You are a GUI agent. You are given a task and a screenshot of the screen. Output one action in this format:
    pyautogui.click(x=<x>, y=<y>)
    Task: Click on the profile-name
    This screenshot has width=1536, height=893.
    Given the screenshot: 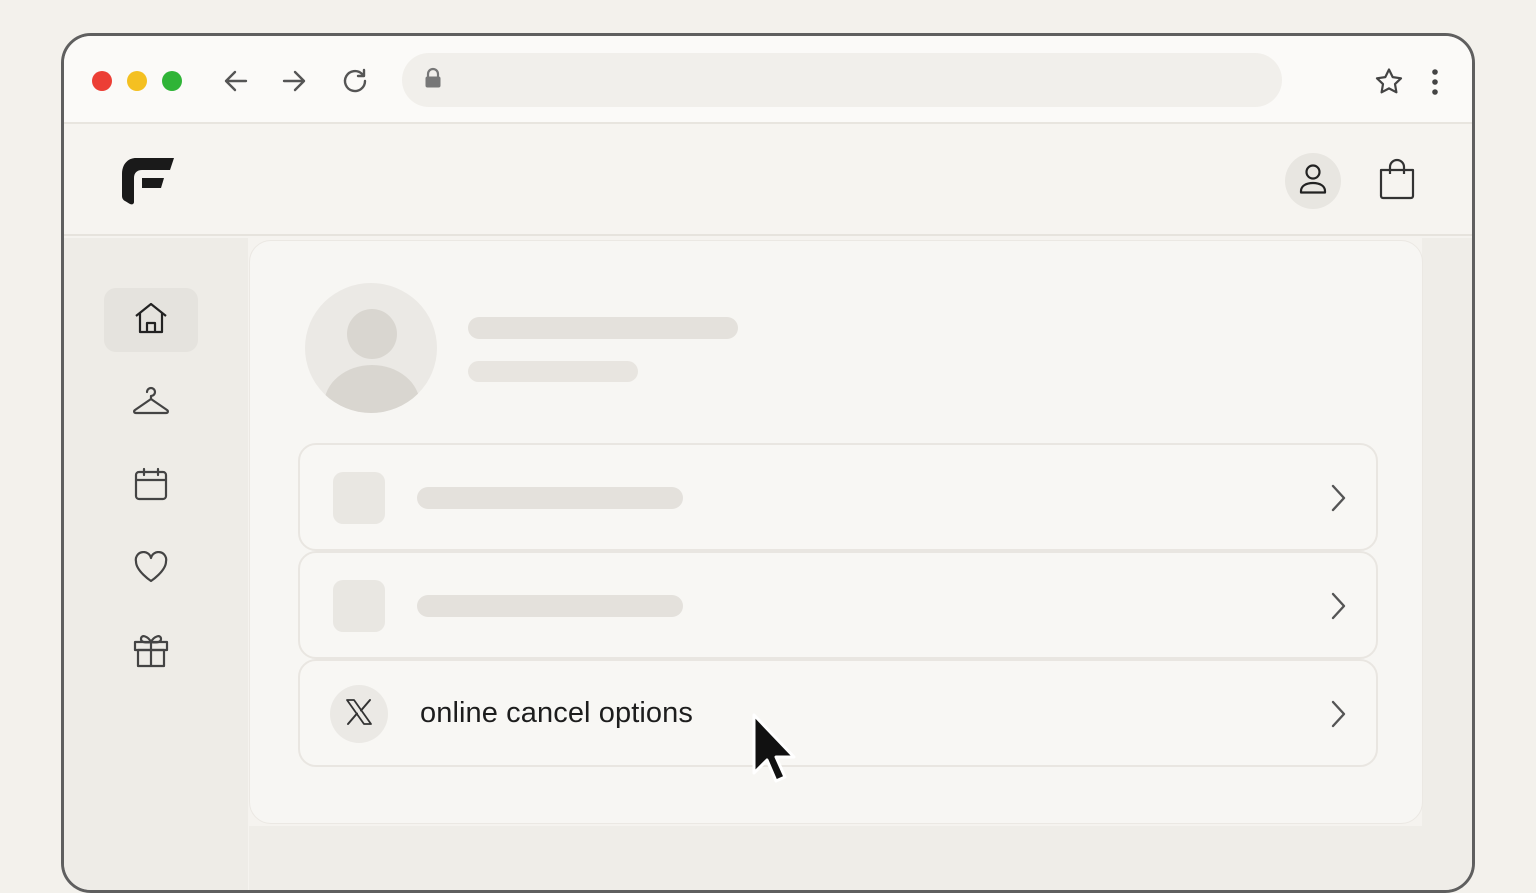 What is the action you would take?
    pyautogui.click(x=603, y=328)
    